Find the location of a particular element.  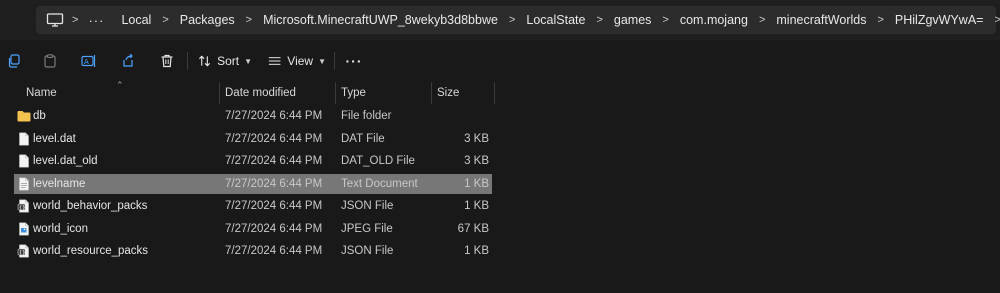

breadcrumb-item: Local is located at coordinates (136, 20).